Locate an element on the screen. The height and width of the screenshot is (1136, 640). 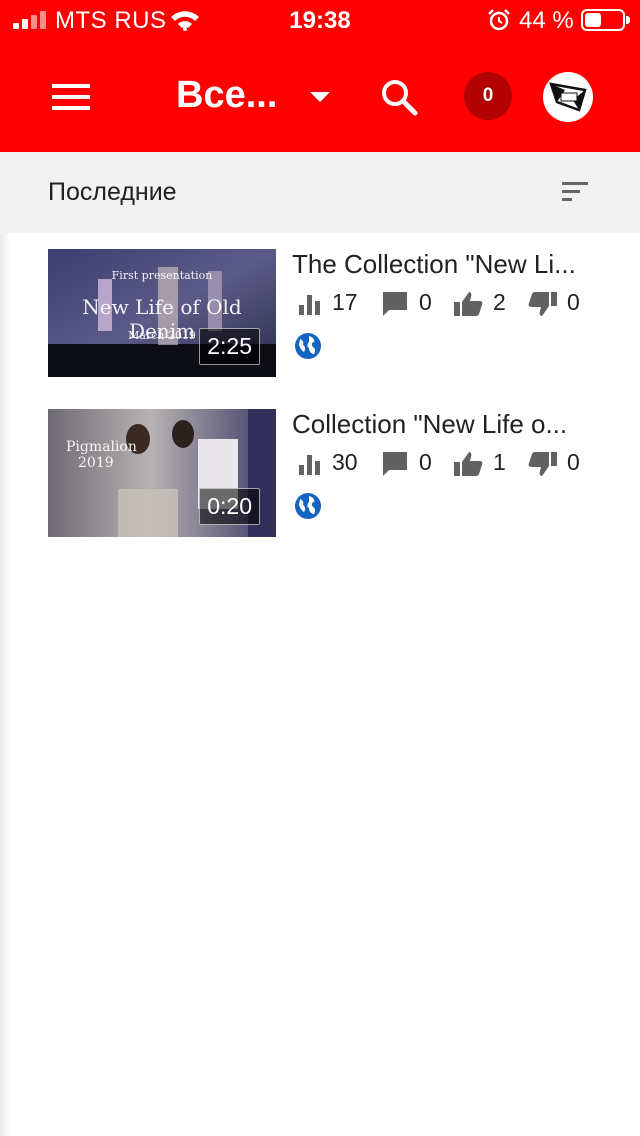
sort-bar: Последние is located at coordinates (320, 192).